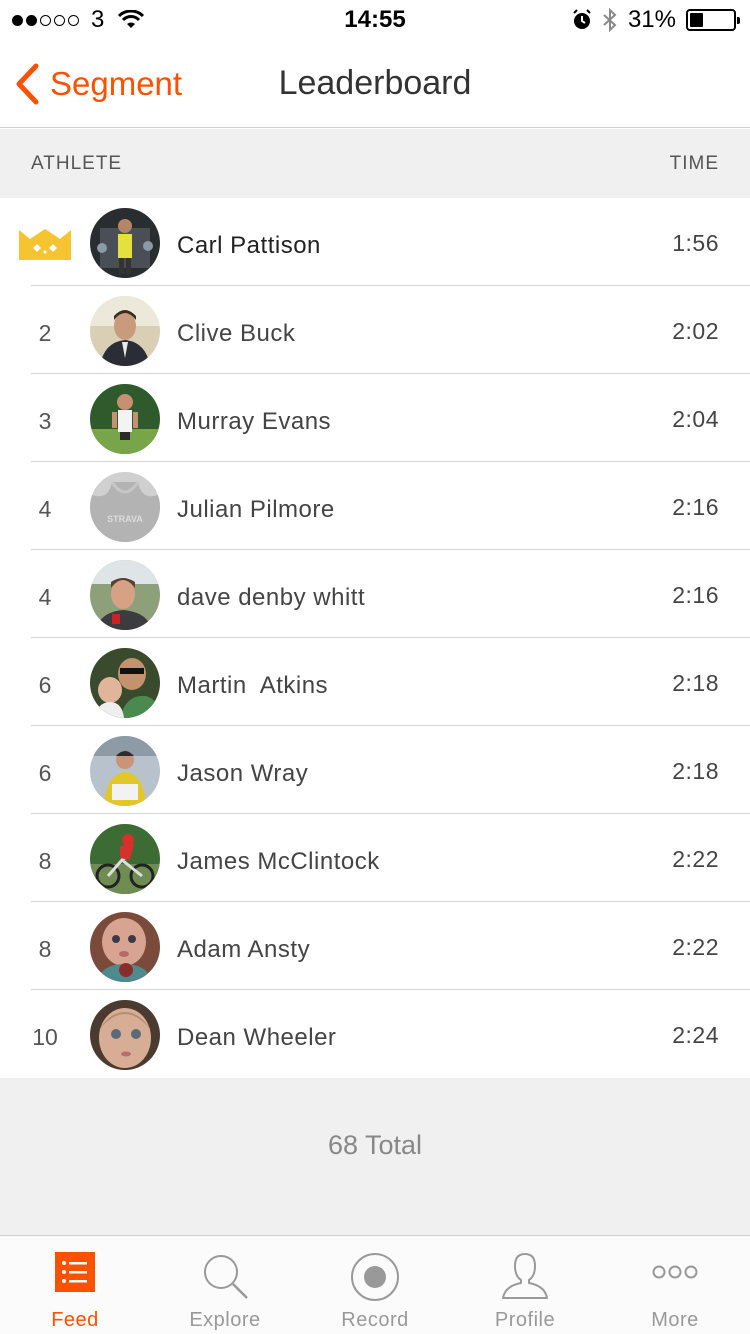 Image resolution: width=750 pixels, height=1334 pixels. What do you see at coordinates (525, 1276) in the screenshot?
I see `profile-icon` at bounding box center [525, 1276].